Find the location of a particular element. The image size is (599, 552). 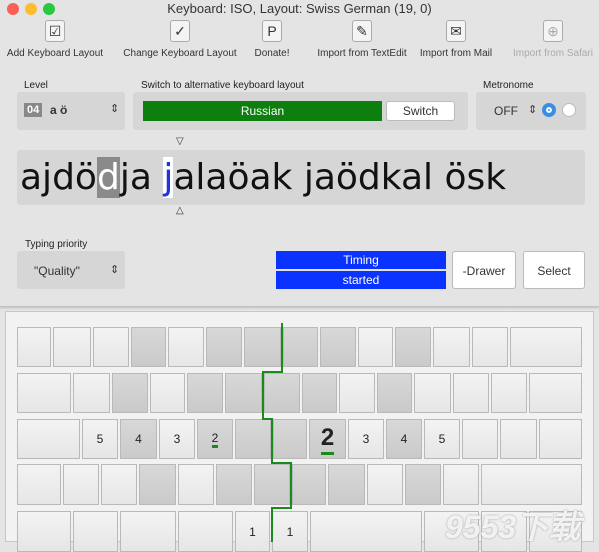

hand-divider-line is located at coordinates (277, 432).